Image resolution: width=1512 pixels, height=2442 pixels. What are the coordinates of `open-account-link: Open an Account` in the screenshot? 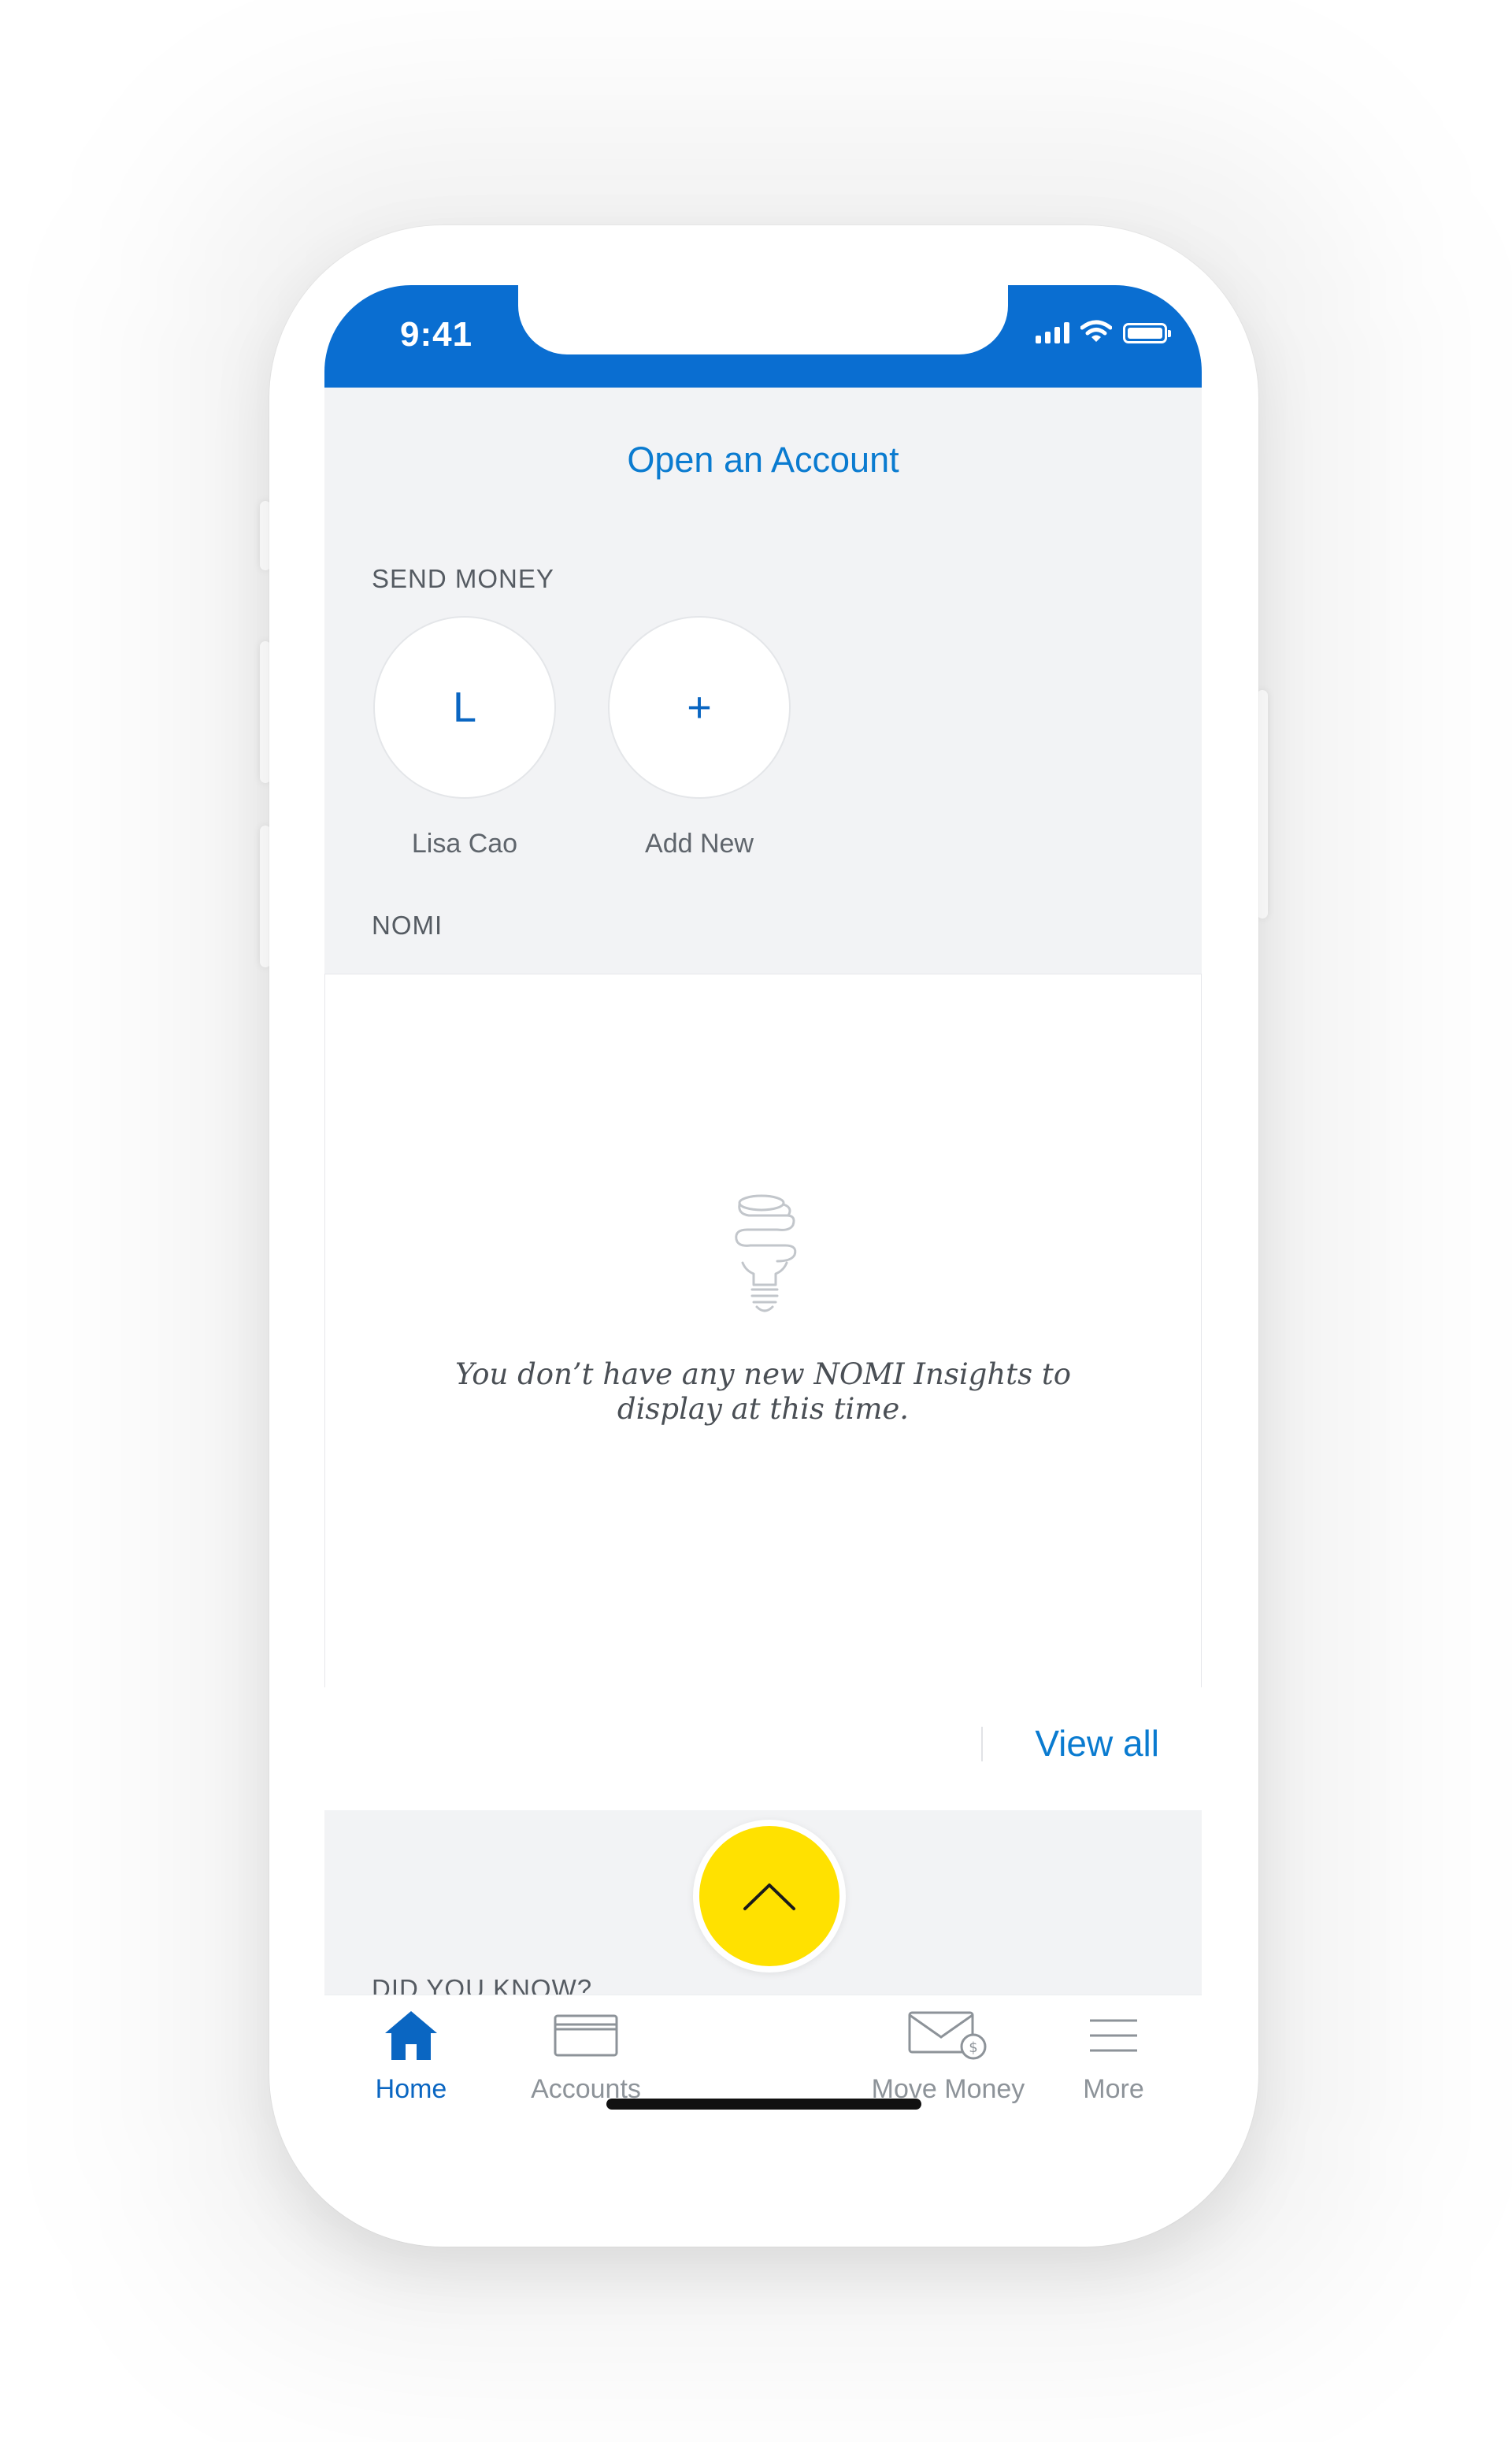 It's located at (763, 460).